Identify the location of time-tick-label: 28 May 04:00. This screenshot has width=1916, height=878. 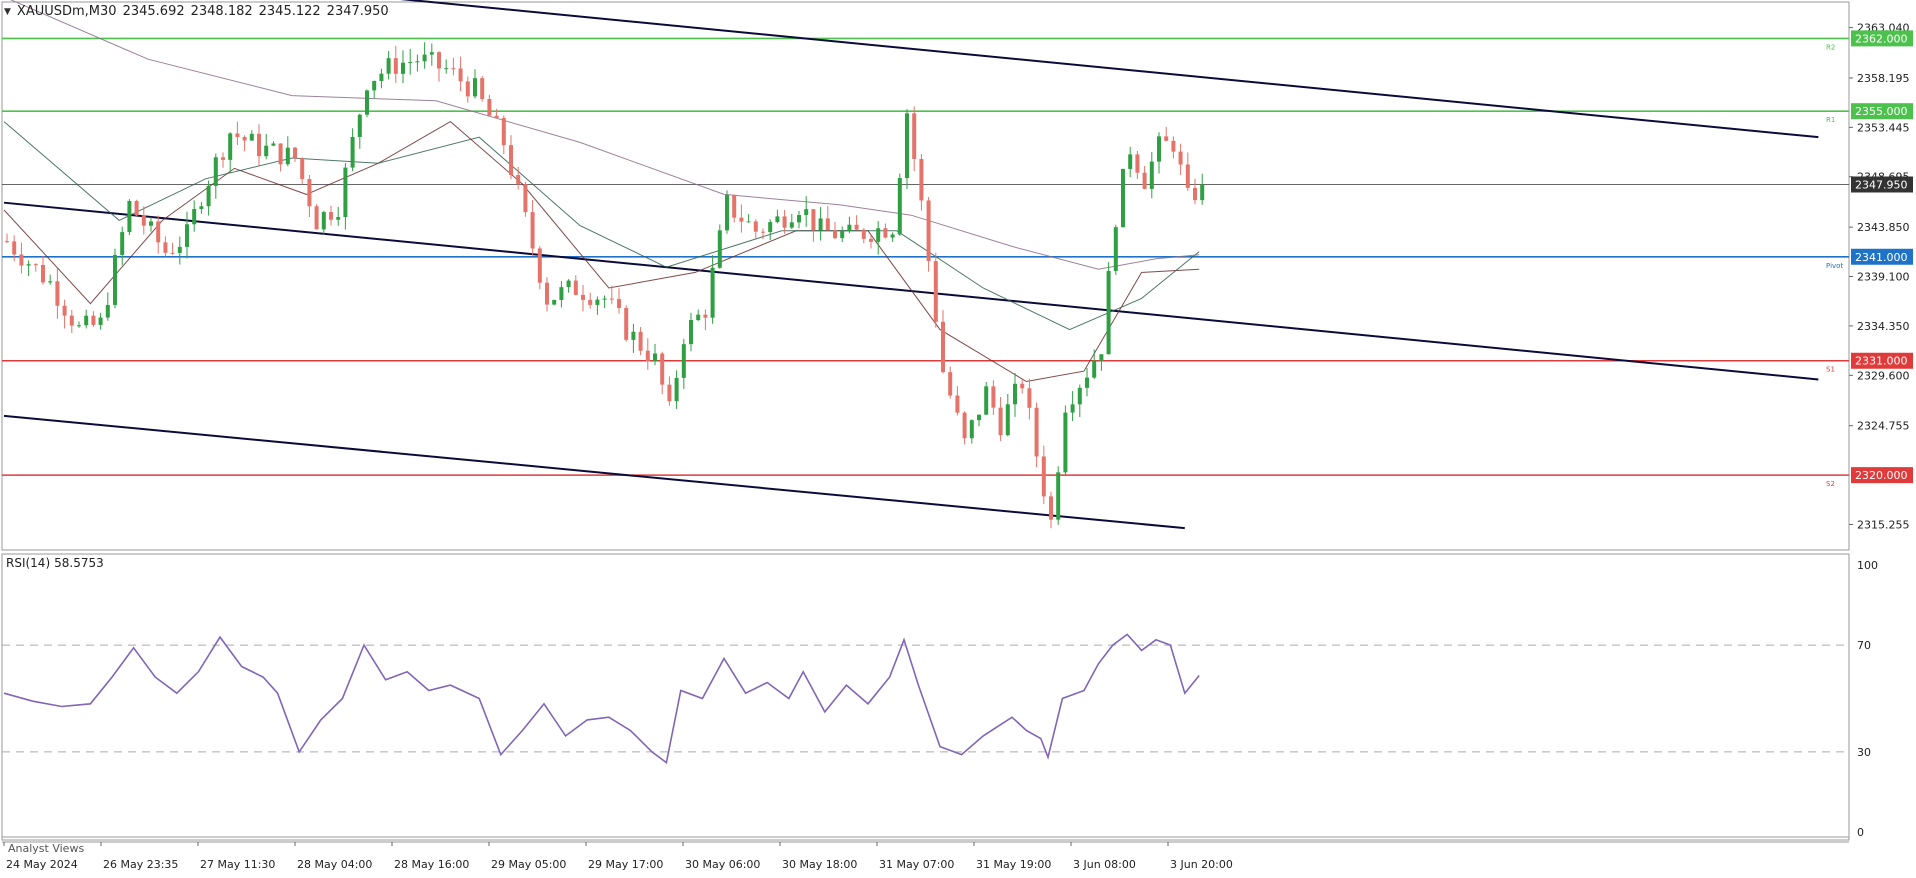
(334, 864).